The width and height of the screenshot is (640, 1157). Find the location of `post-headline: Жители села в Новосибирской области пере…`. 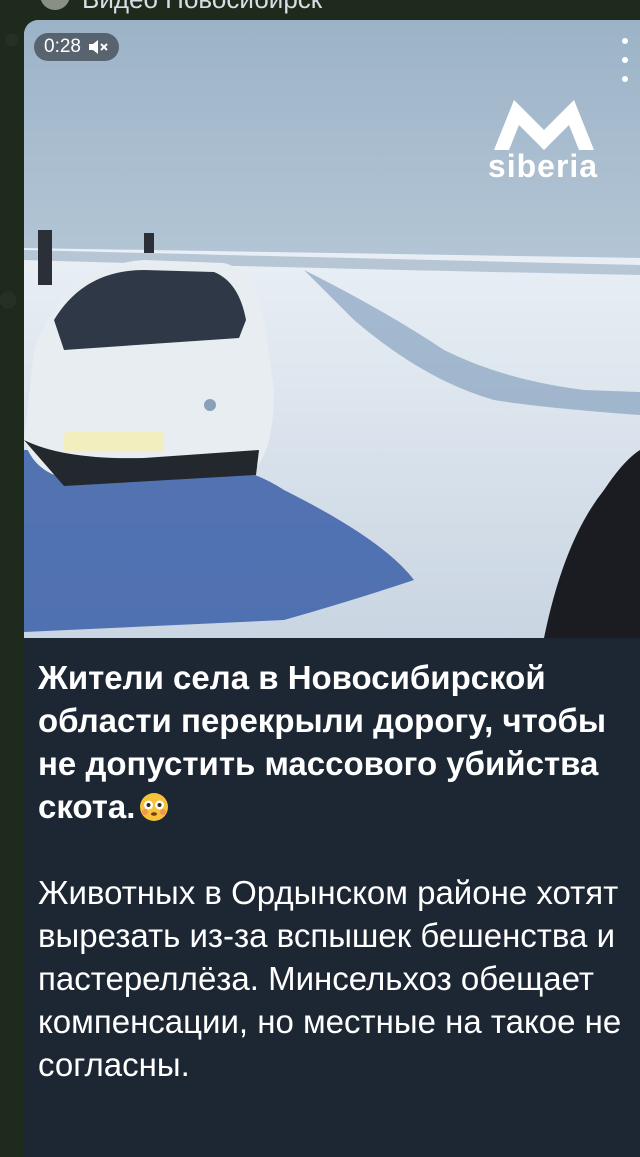

post-headline: Жители села в Новосибирской области пере… is located at coordinates (322, 742).